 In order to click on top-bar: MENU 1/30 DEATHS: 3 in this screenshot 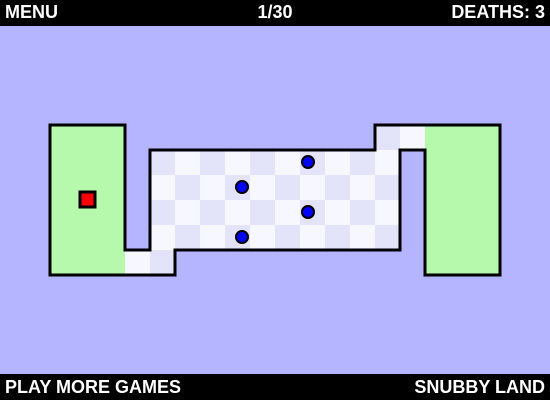, I will do `click(275, 13)`.